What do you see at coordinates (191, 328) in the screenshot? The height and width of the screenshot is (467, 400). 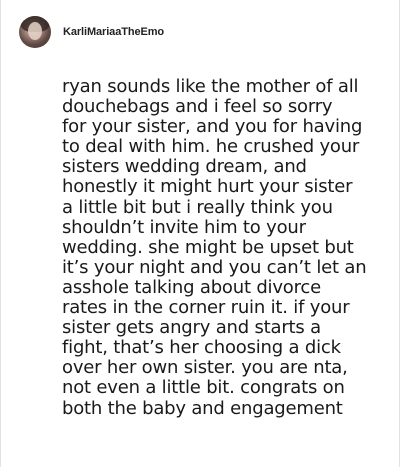 I see `comment-line: sister gets angry and starts a` at bounding box center [191, 328].